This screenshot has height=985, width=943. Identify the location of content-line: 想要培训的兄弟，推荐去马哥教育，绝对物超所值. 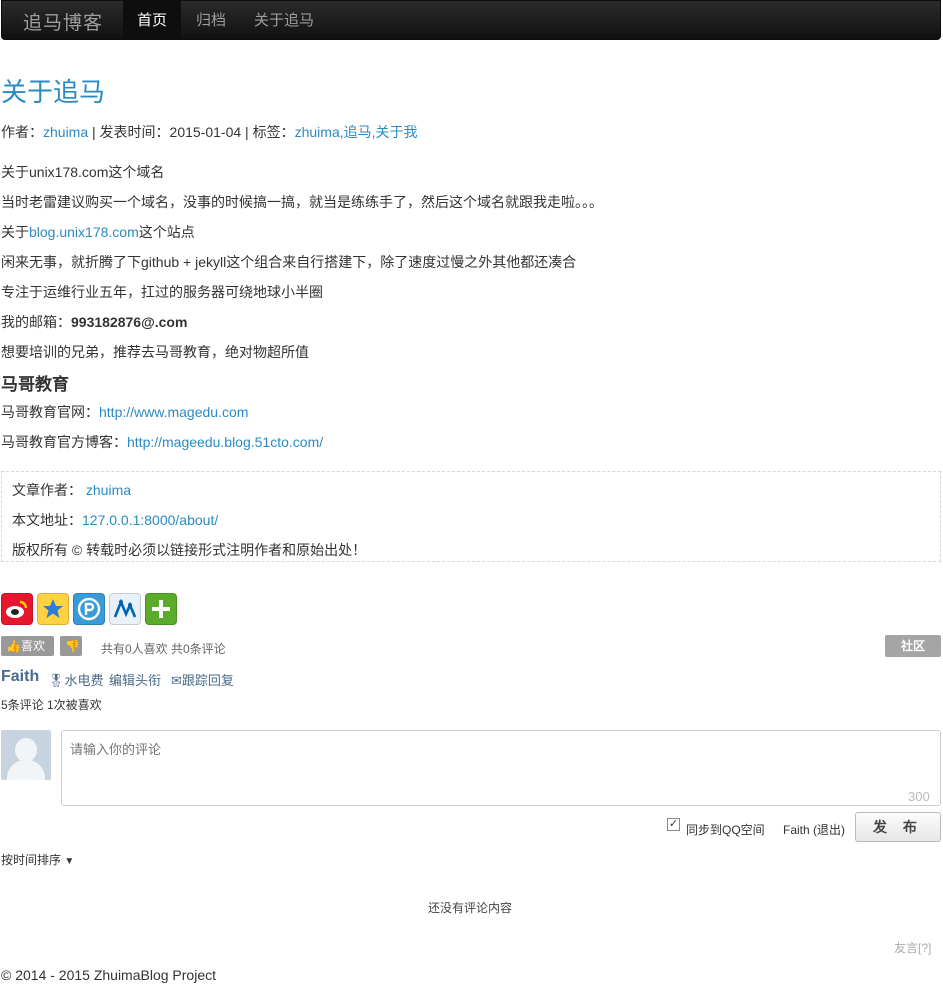
(155, 352).